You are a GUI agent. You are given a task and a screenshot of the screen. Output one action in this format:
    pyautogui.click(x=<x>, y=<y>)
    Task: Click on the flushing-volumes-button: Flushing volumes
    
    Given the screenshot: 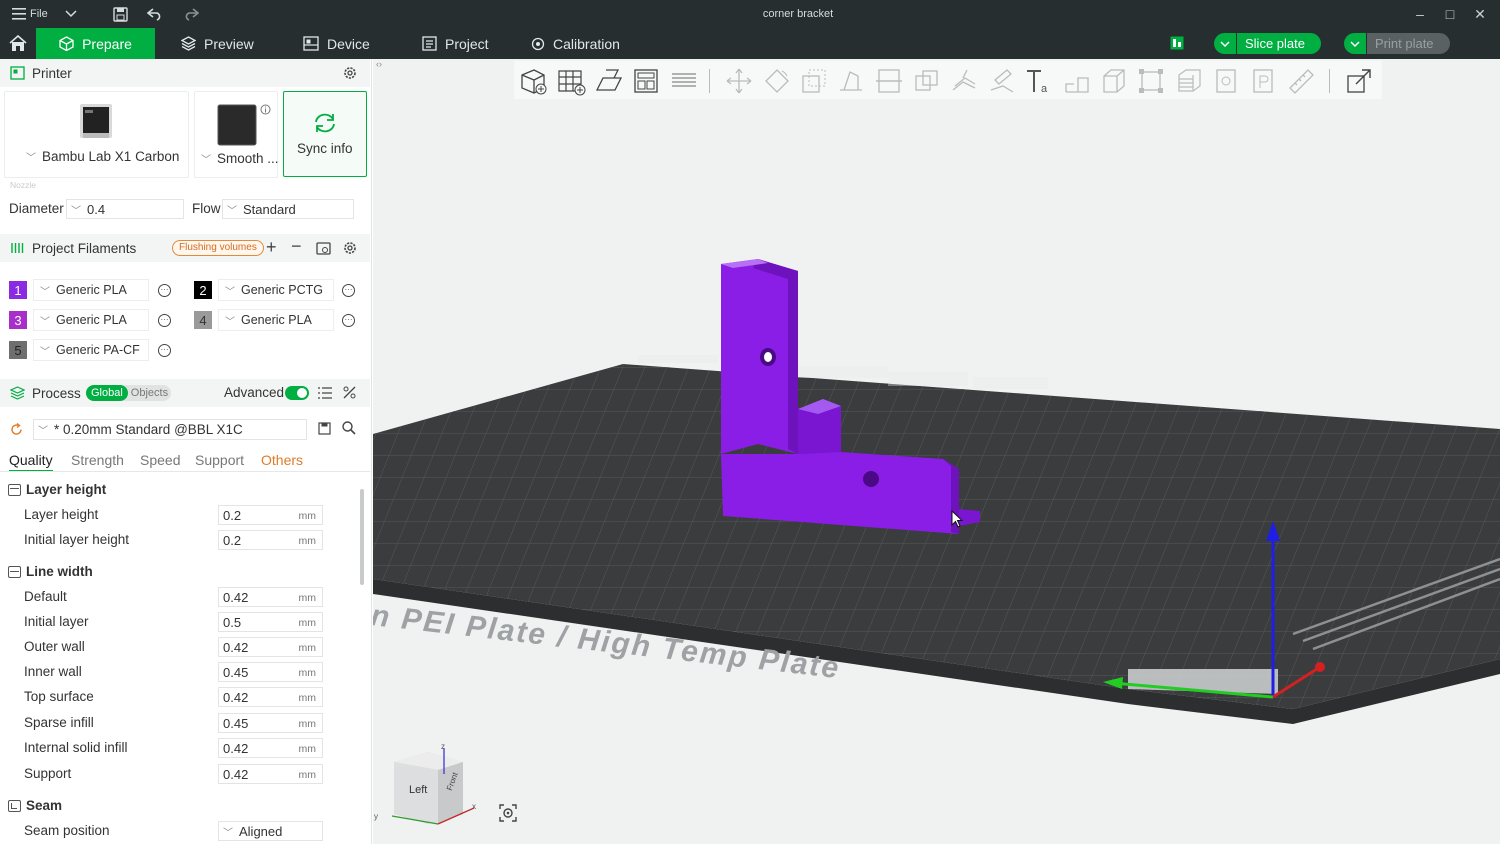 What is the action you would take?
    pyautogui.click(x=218, y=248)
    